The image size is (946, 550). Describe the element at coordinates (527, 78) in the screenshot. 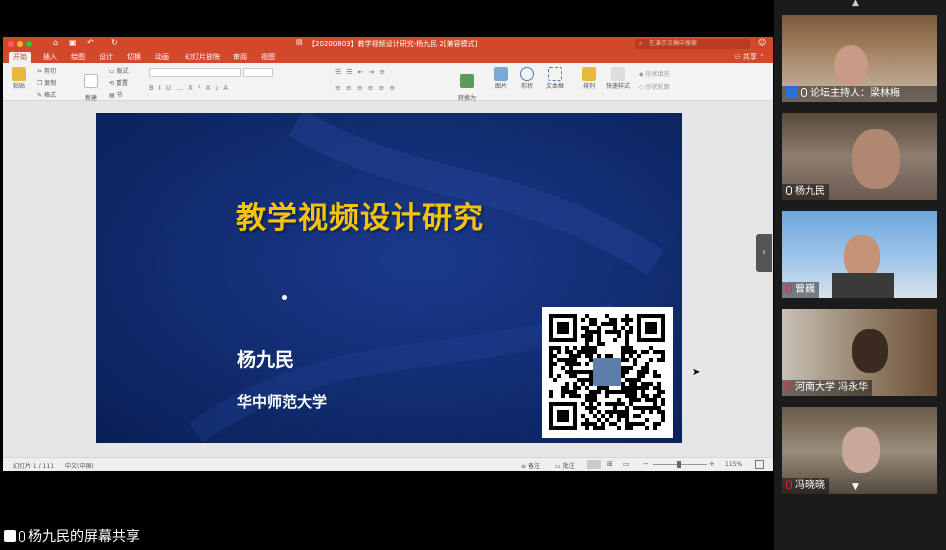

I see `shape-button: 形状` at that location.